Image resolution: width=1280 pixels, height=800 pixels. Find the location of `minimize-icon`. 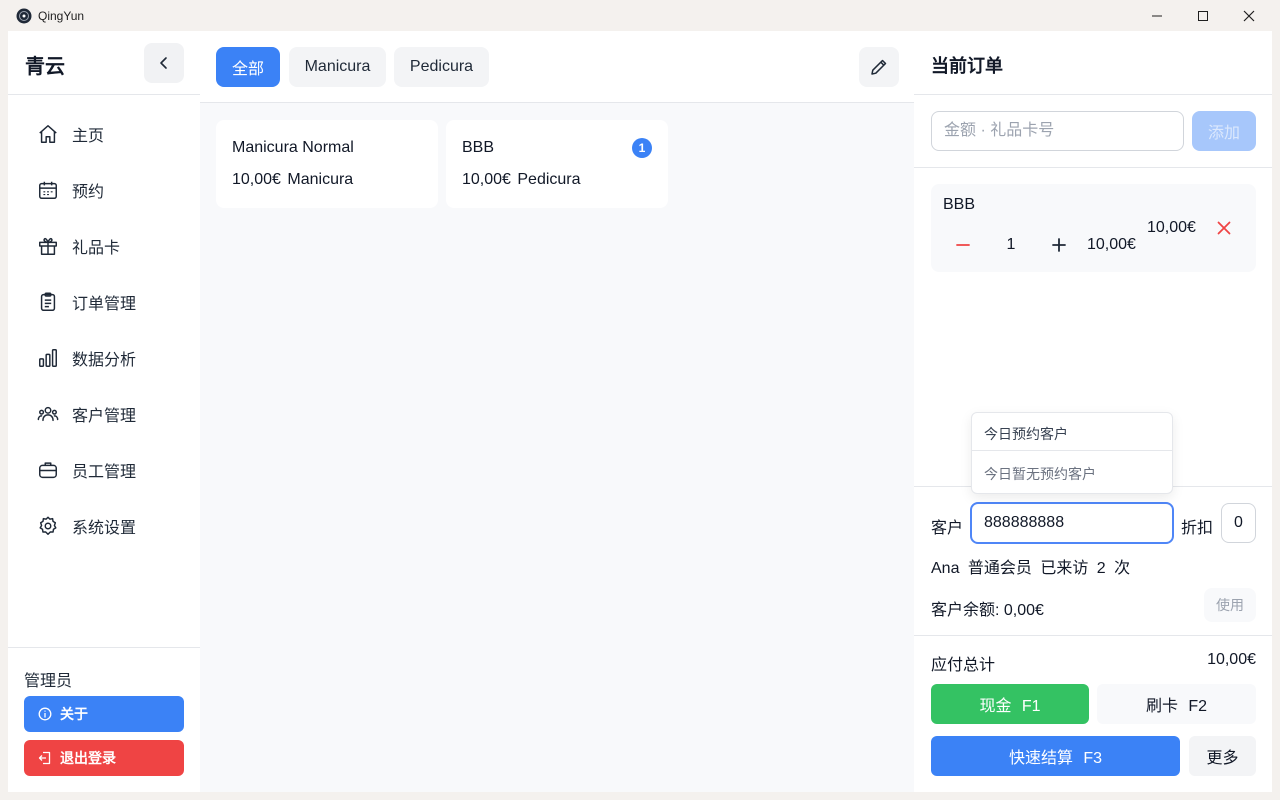

minimize-icon is located at coordinates (1157, 15).